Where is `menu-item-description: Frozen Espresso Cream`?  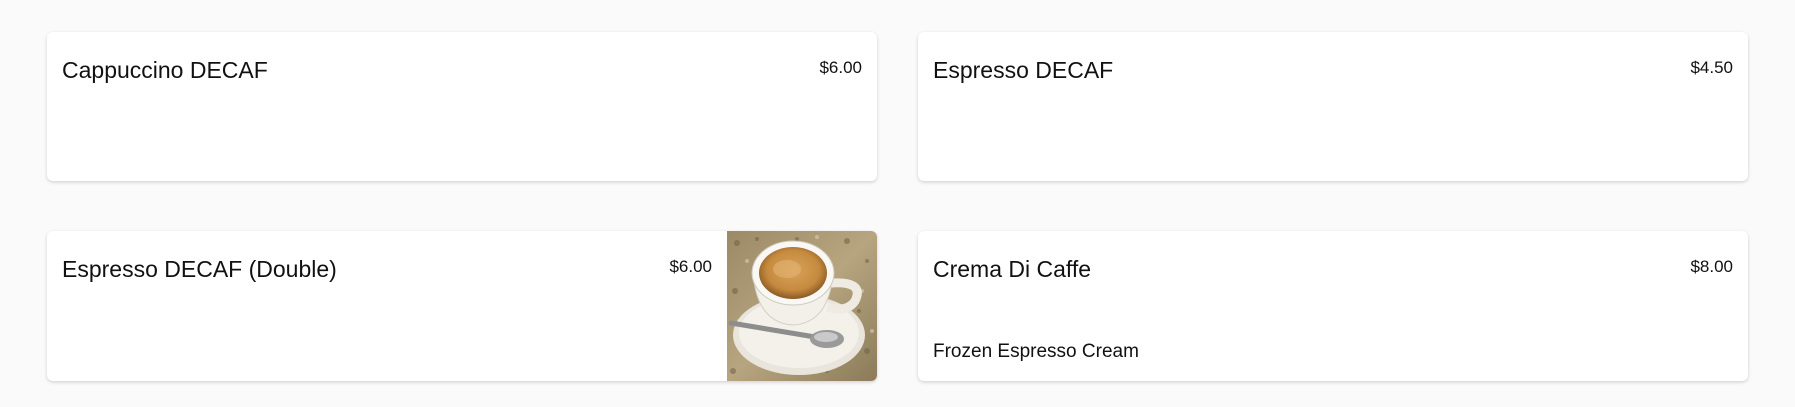
menu-item-description: Frozen Espresso Cream is located at coordinates (1036, 351).